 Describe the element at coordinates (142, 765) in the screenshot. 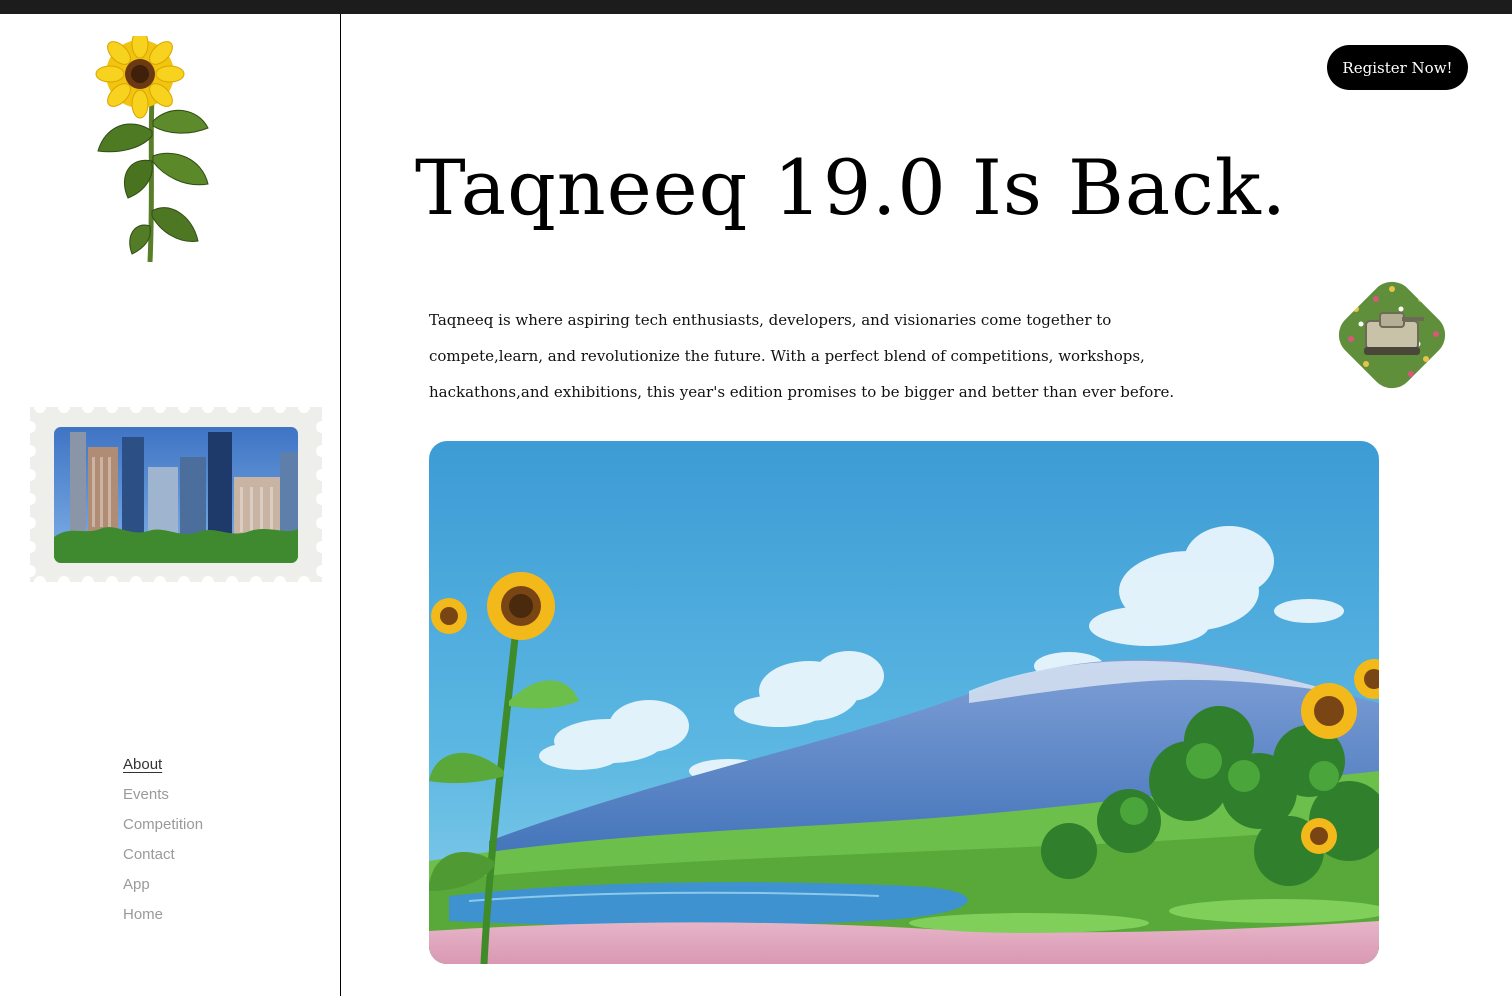

I see `nav-item-about: About` at that location.